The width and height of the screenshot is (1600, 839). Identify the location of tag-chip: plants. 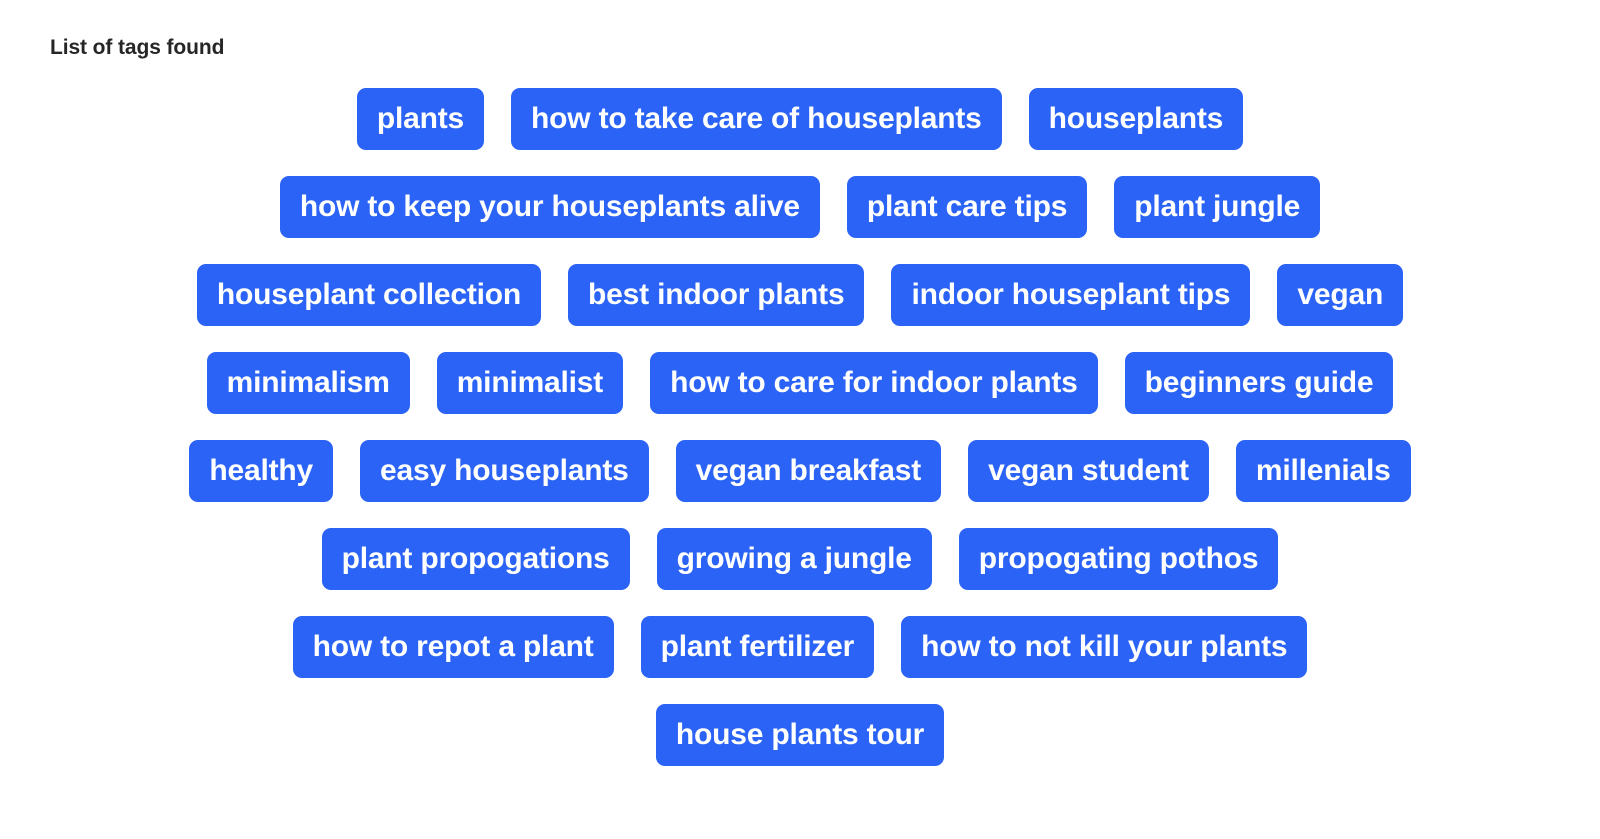
(420, 119).